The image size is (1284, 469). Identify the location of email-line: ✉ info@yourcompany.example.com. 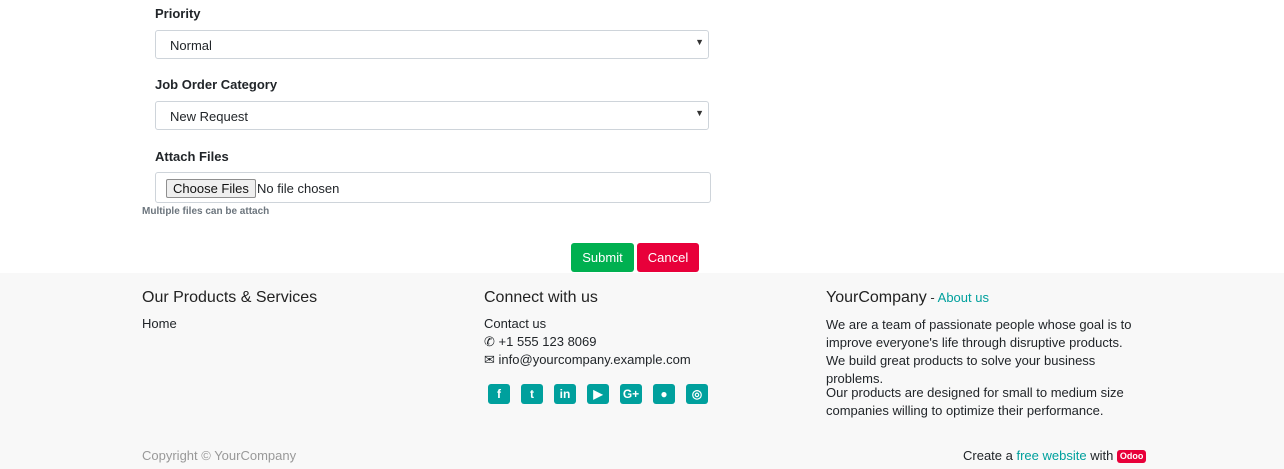
(587, 360).